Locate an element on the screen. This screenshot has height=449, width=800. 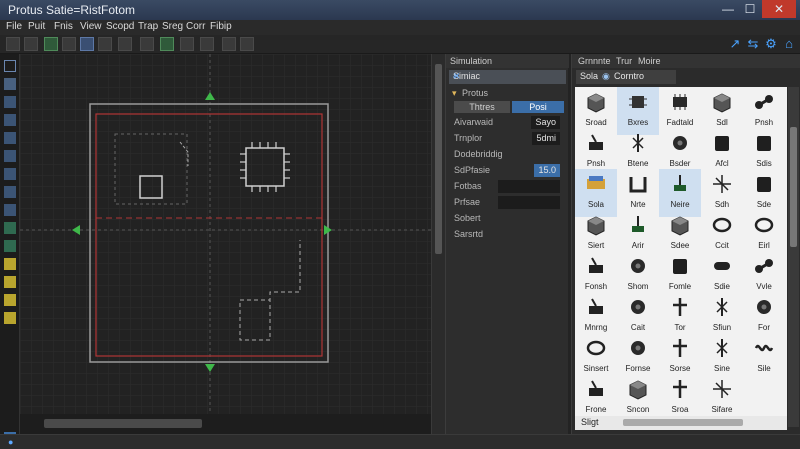
menu-trap: Trap is located at coordinates (148, 26).